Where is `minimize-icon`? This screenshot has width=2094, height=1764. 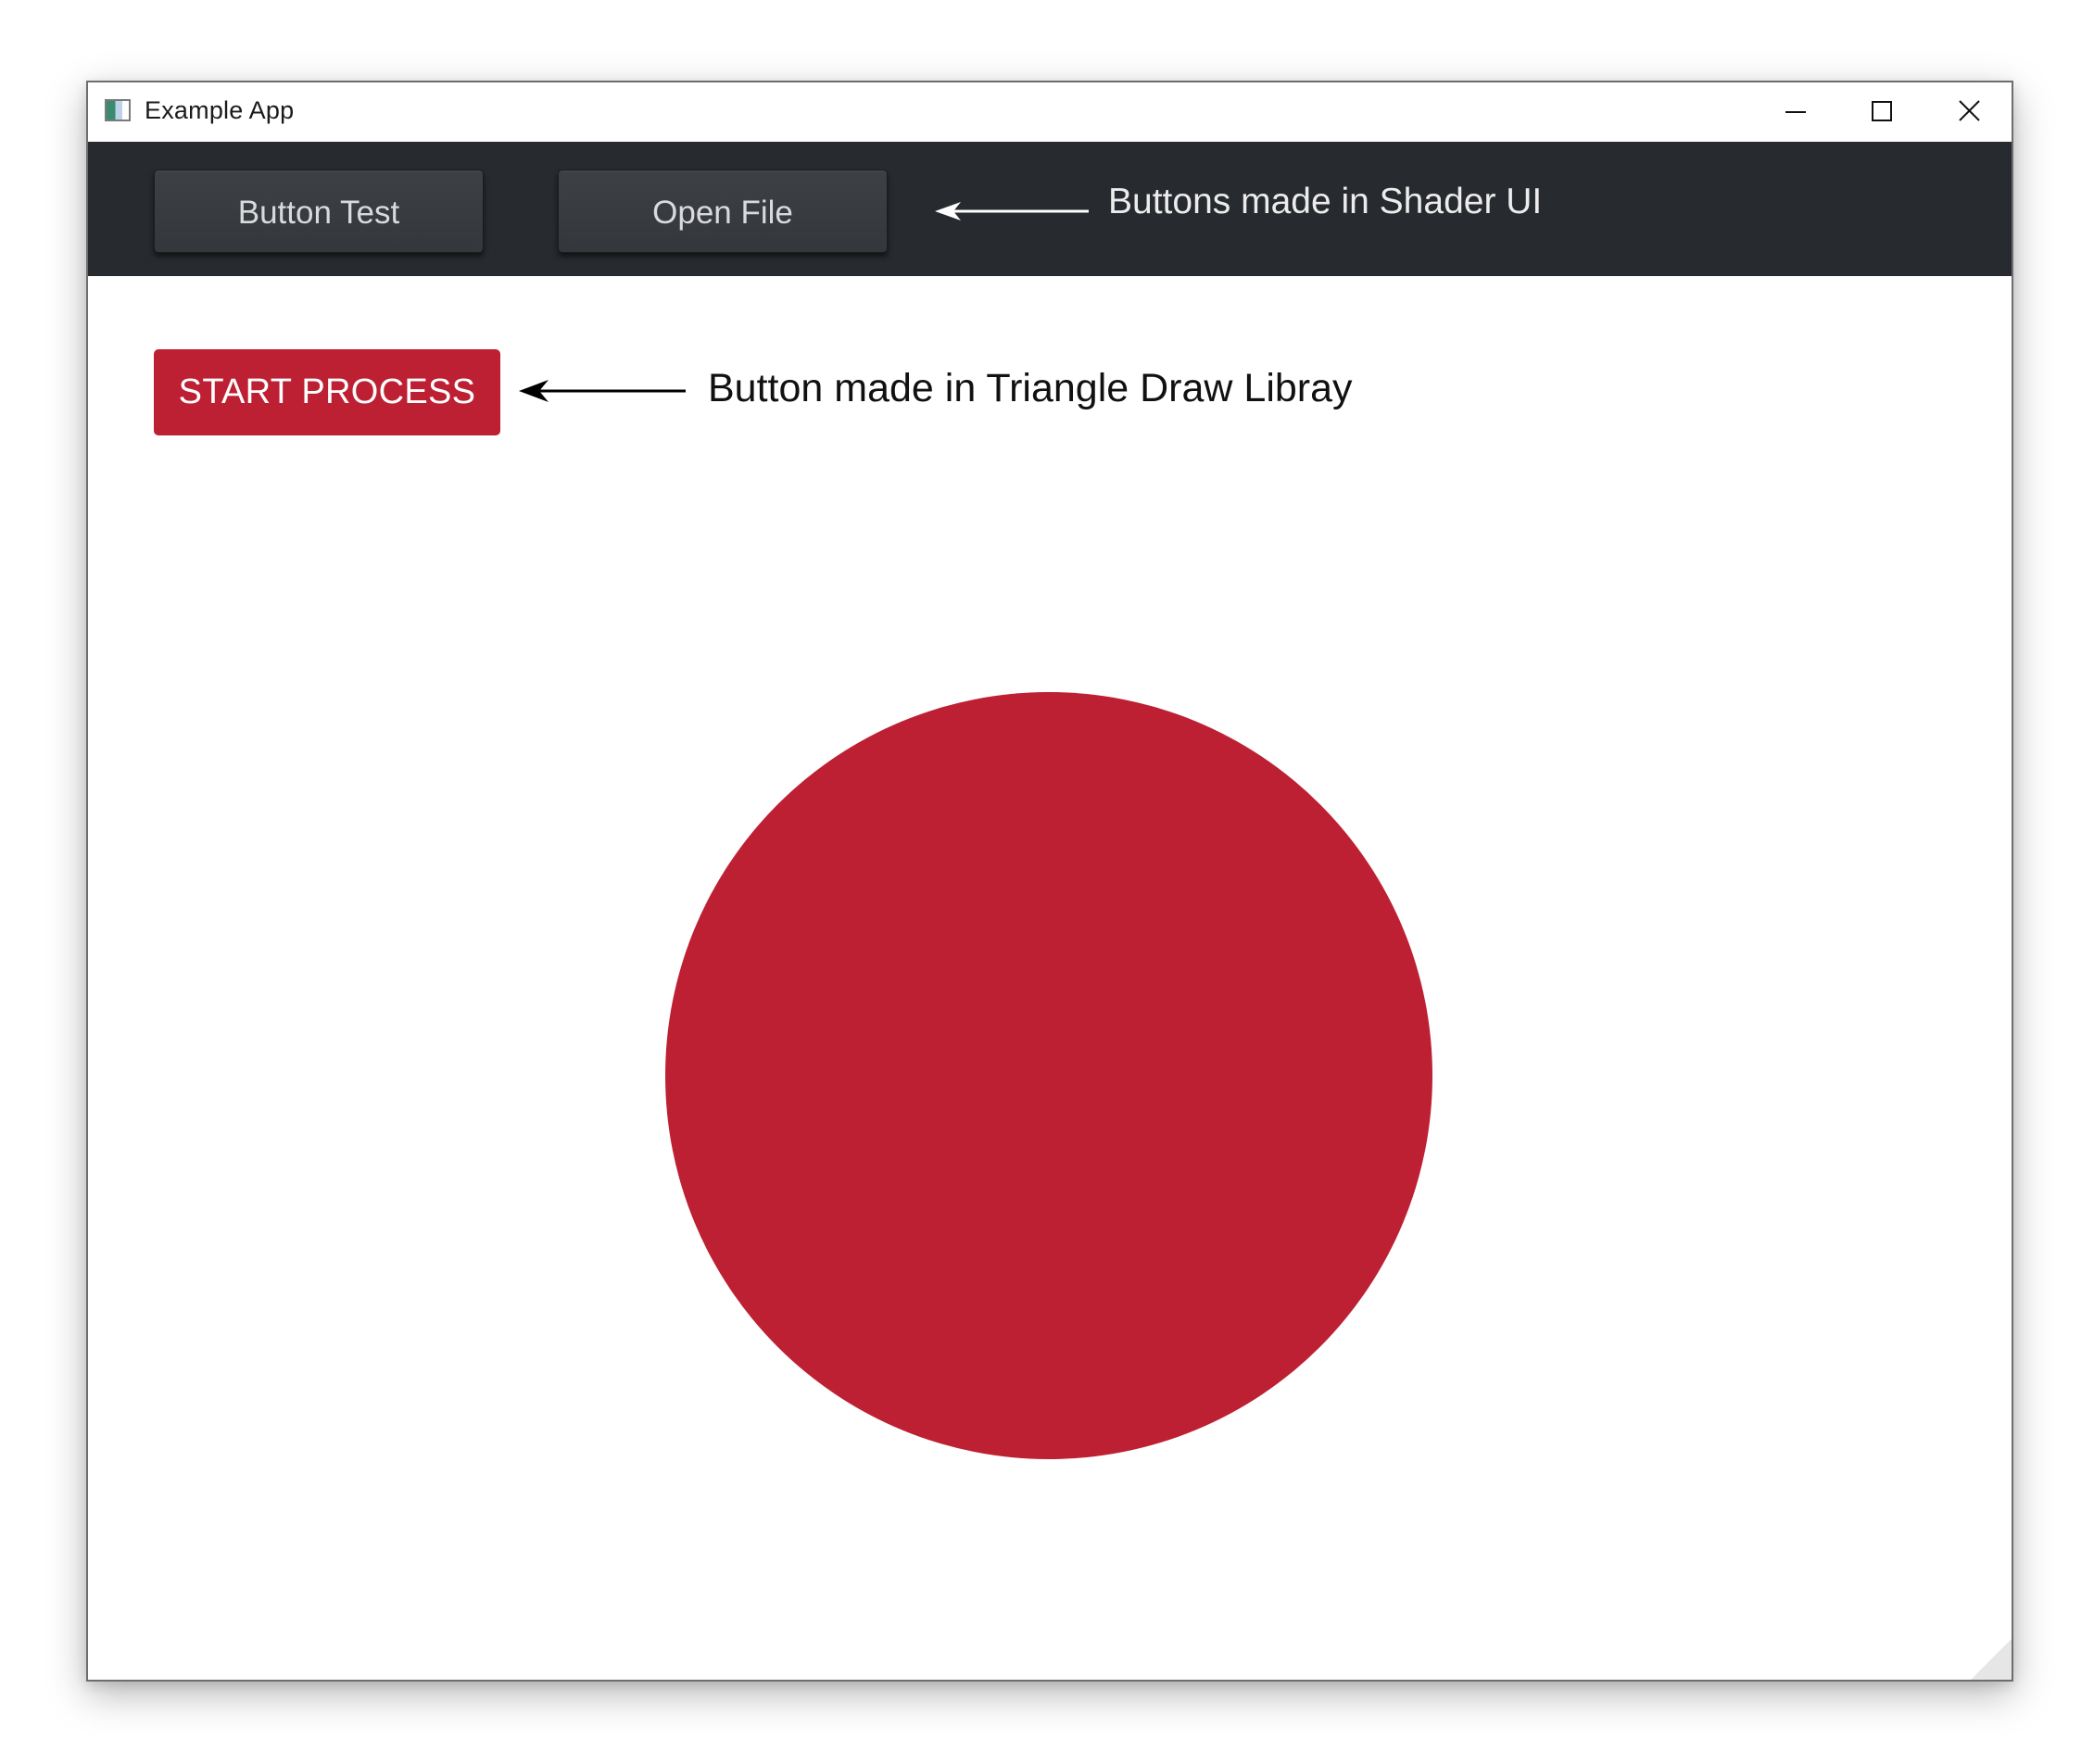 minimize-icon is located at coordinates (1795, 112).